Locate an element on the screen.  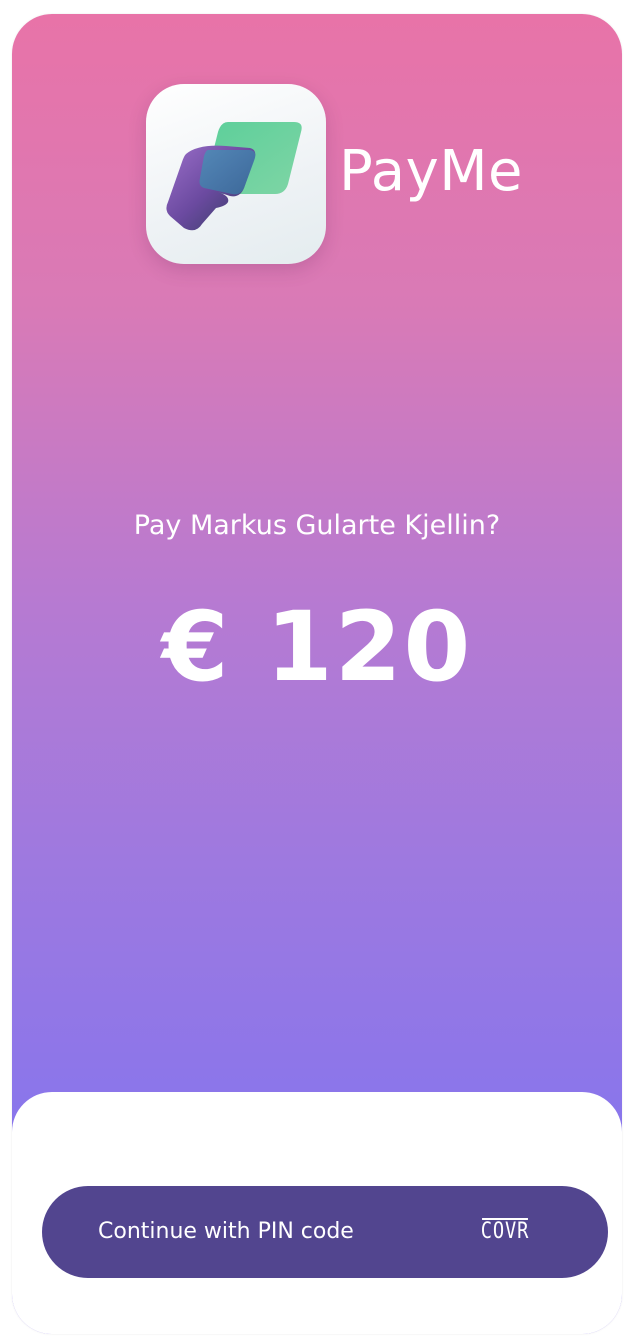
payment-amount: € 120 is located at coordinates (317, 647).